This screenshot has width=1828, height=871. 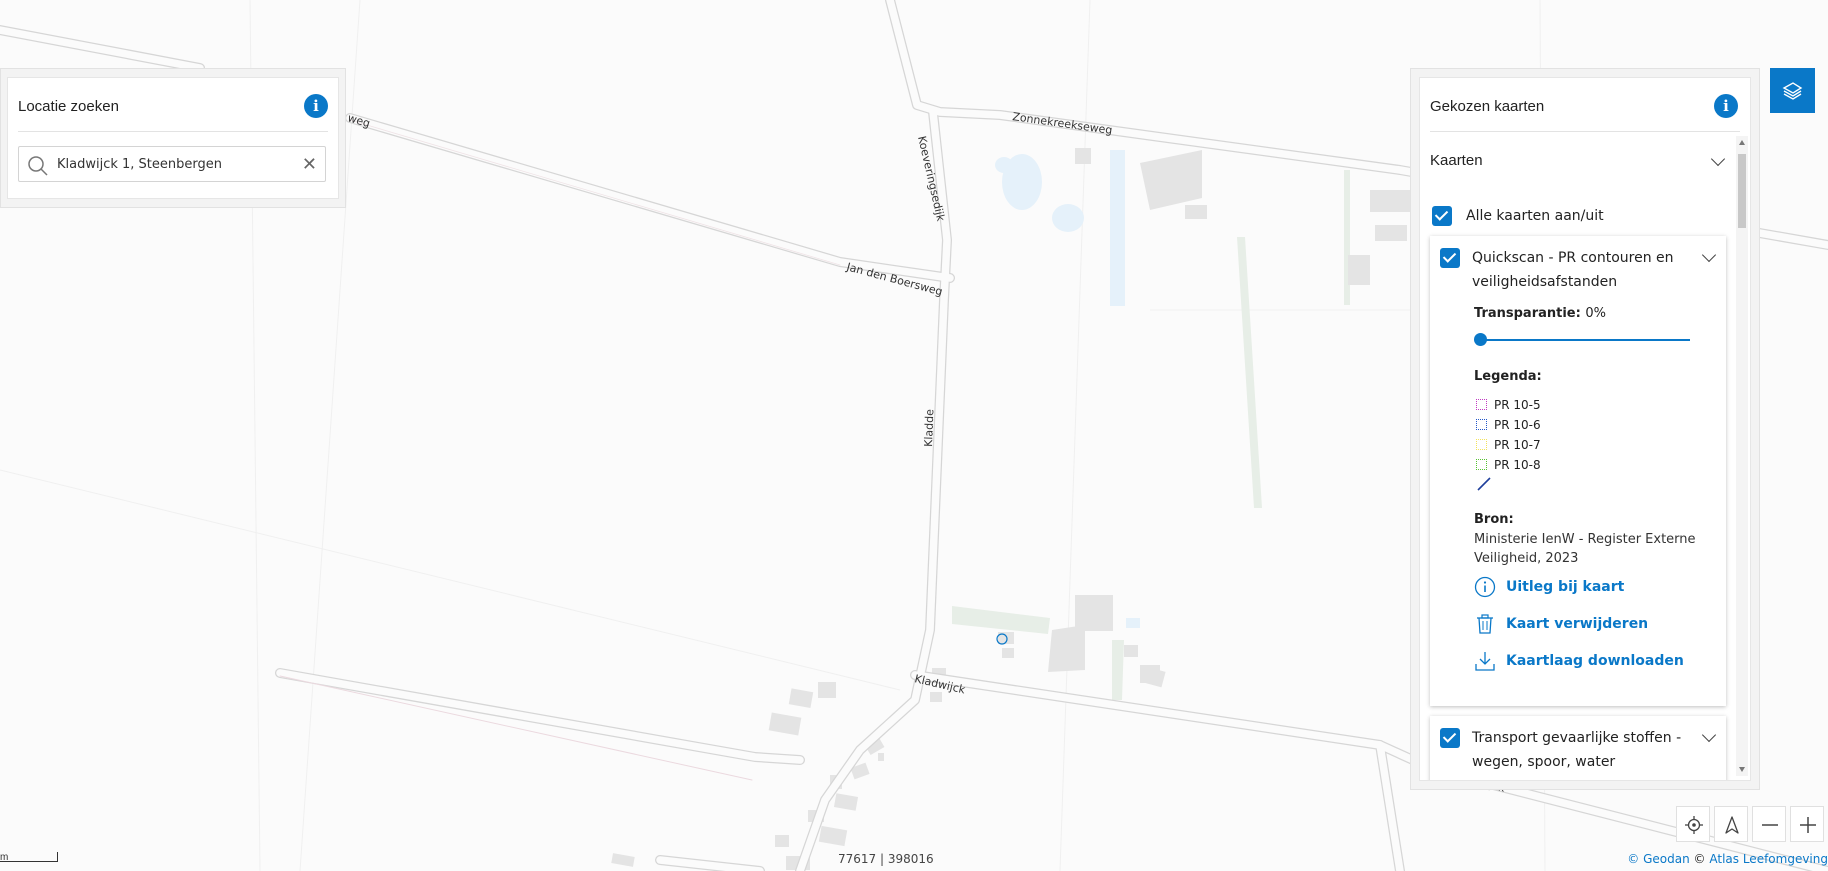 I want to click on north-arrow-icon, so click(x=1732, y=825).